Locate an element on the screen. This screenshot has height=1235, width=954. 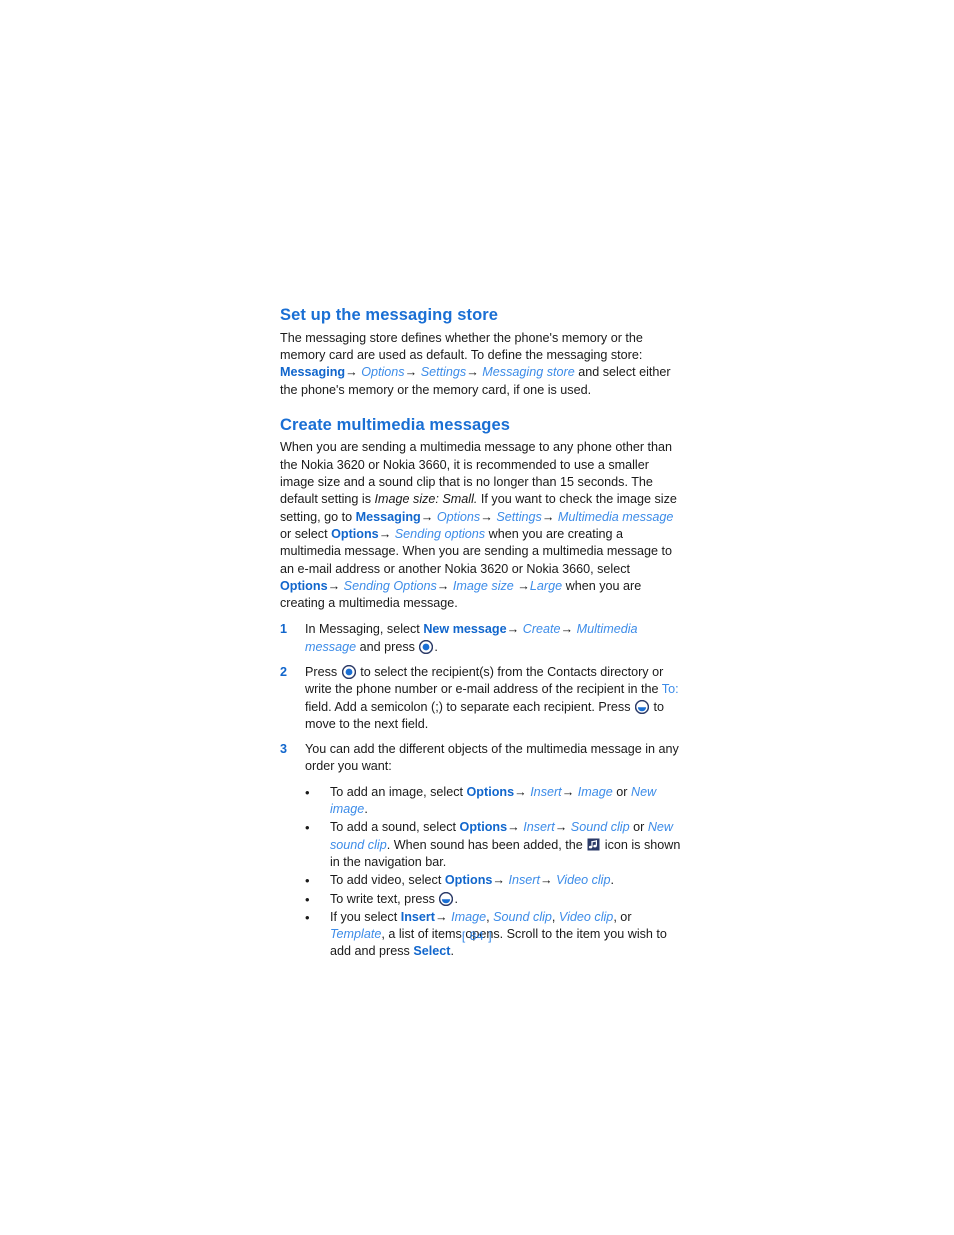
menu-command-new-message: New message is located at coordinates (465, 629).